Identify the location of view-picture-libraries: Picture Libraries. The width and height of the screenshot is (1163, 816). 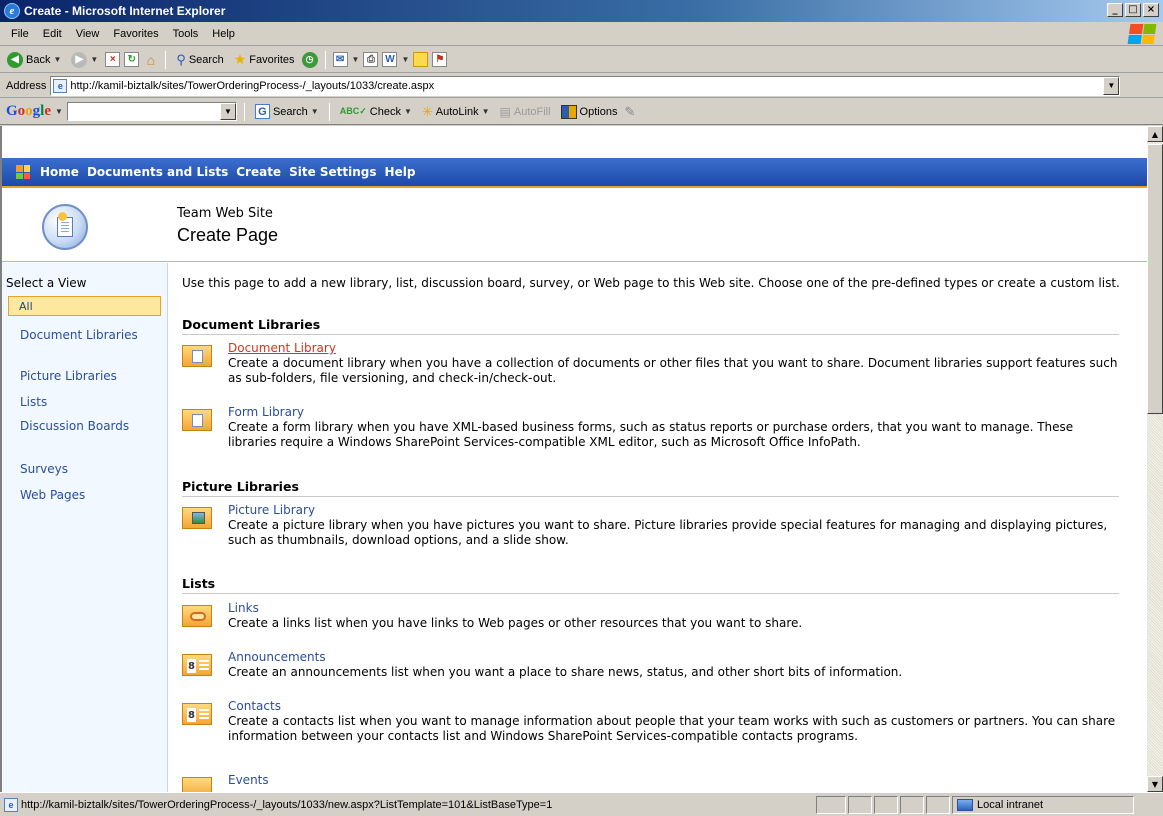
(85, 376).